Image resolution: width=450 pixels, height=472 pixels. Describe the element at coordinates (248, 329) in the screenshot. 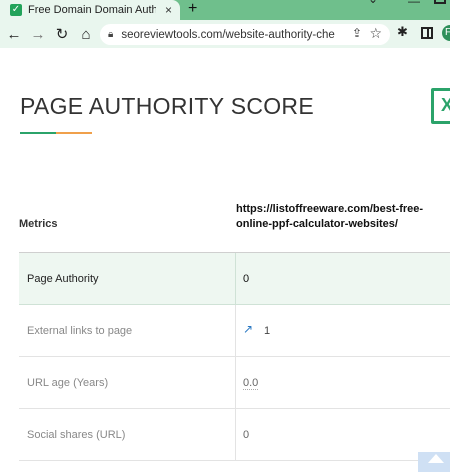

I see `external-link-icon: ↗` at that location.